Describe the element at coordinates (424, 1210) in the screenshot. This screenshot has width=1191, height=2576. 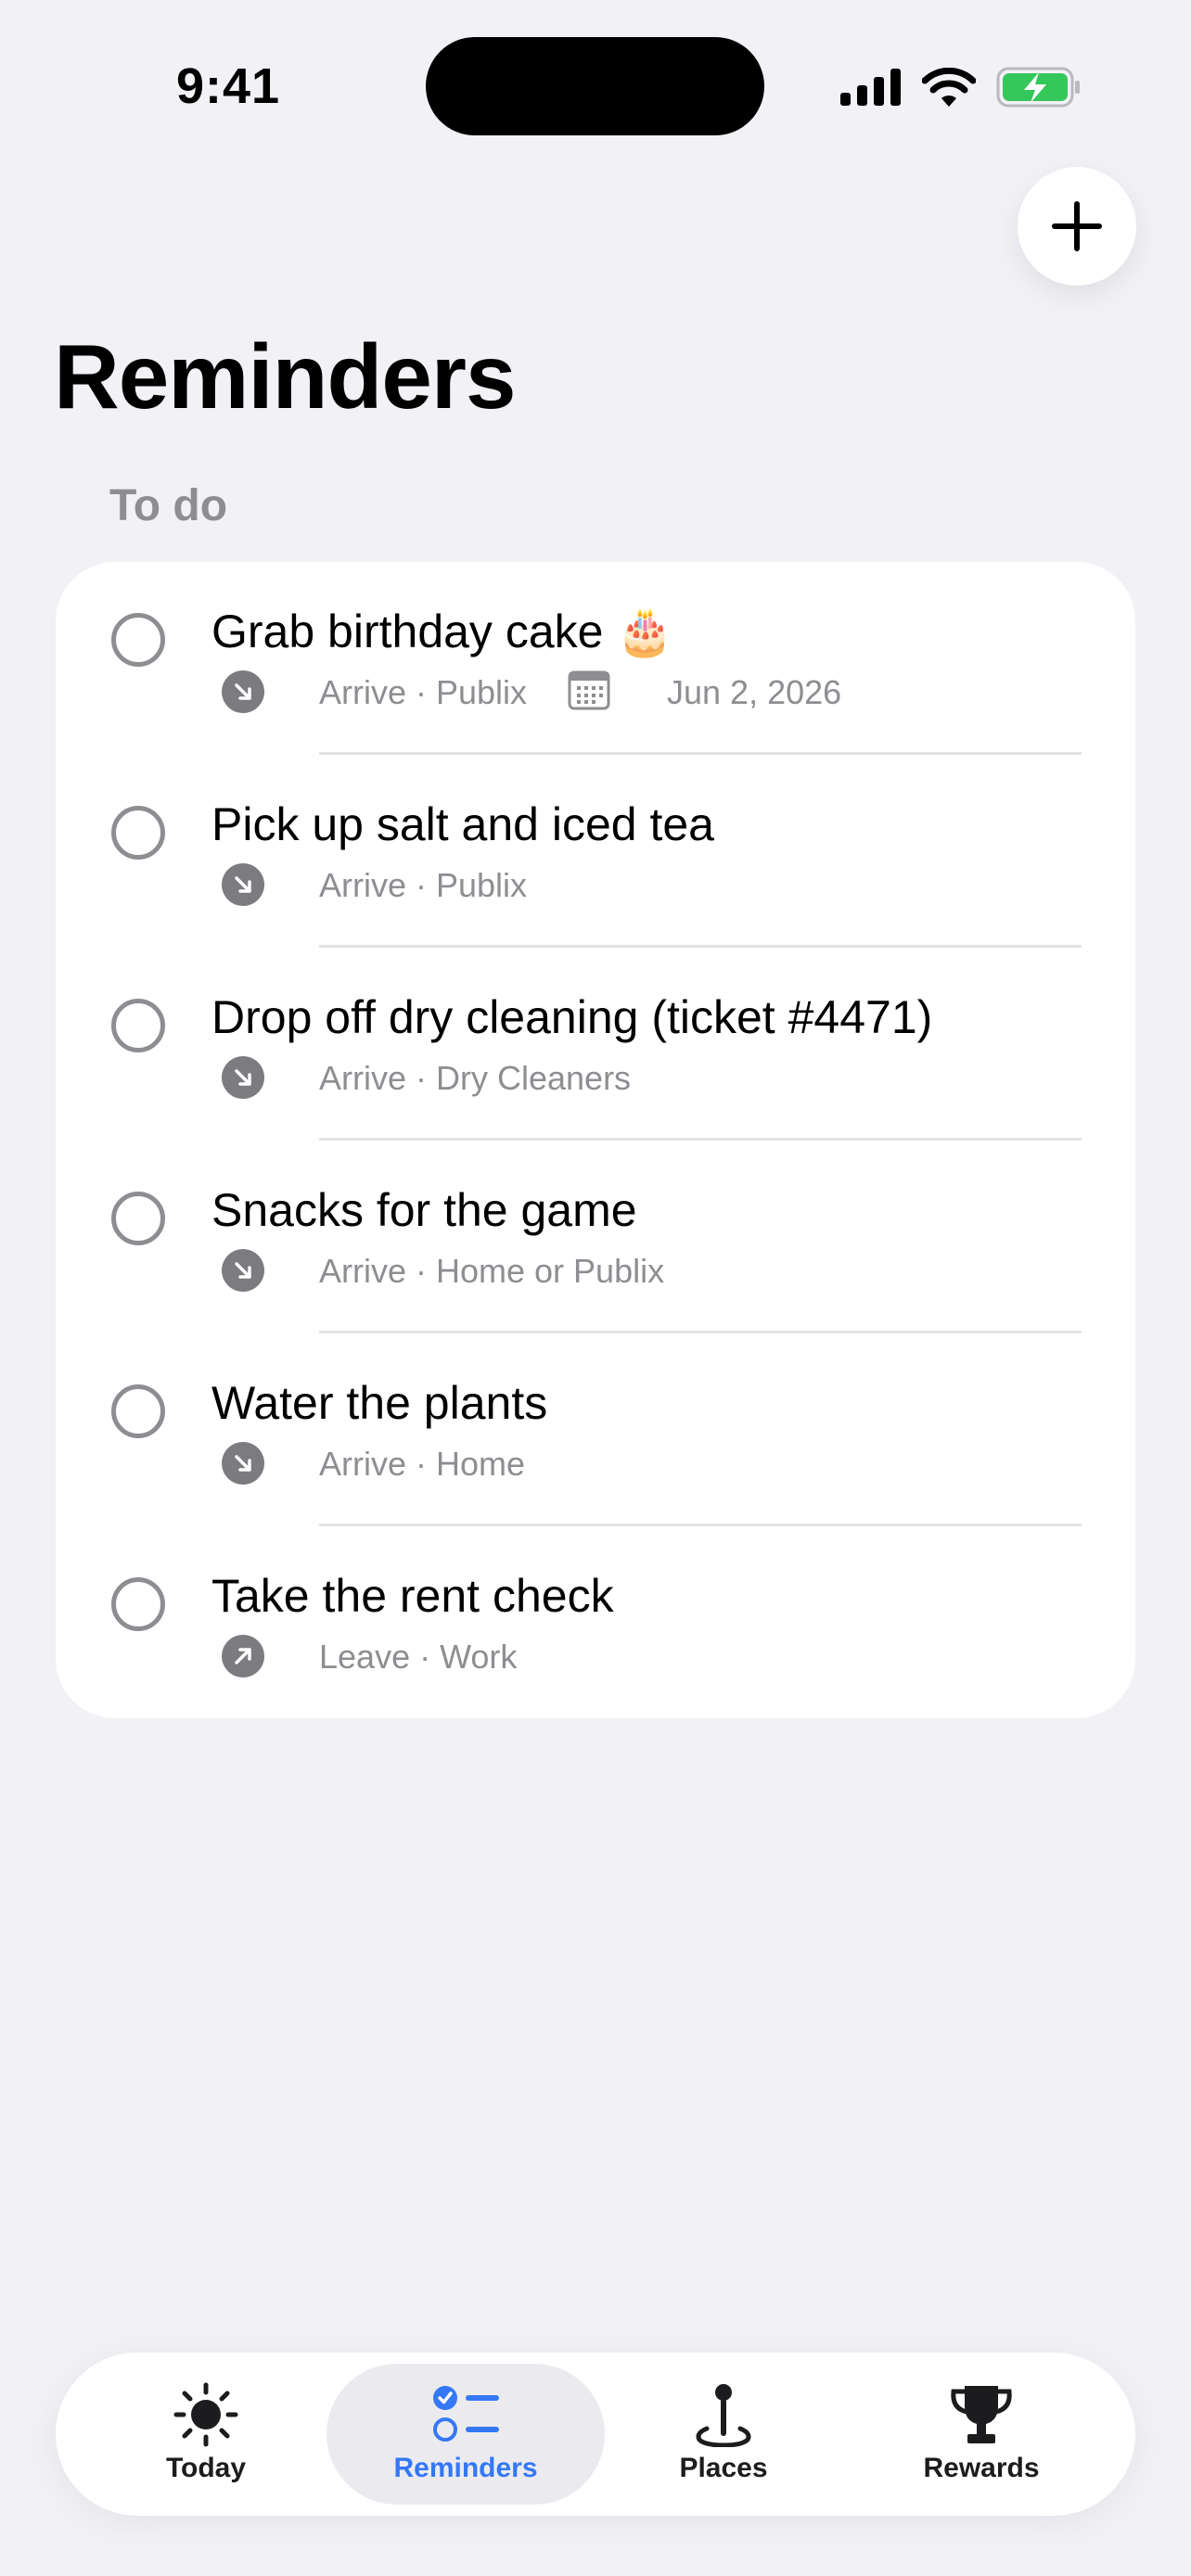
I see `reminder-title: Snacks for the game` at that location.